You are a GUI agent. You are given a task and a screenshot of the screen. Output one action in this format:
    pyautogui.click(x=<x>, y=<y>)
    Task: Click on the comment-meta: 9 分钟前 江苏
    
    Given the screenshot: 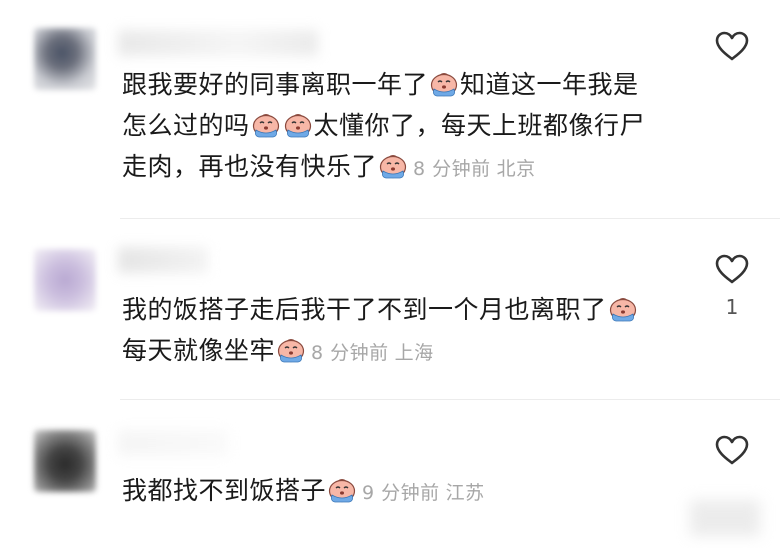 What is the action you would take?
    pyautogui.click(x=426, y=493)
    